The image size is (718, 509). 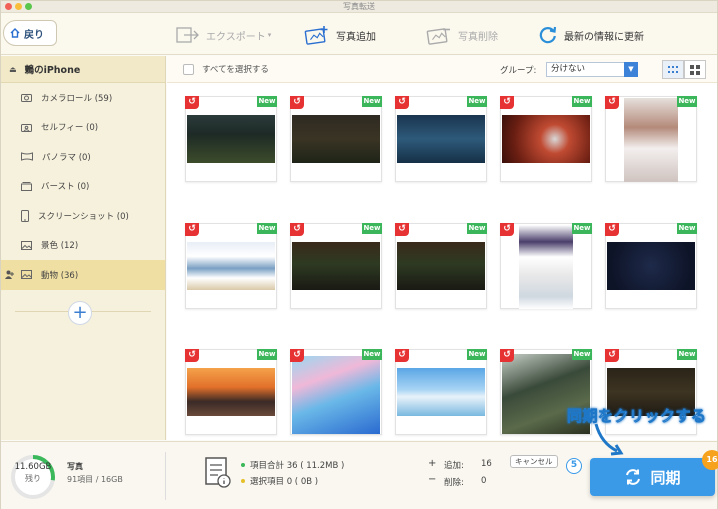 I want to click on cancel-button: キャンセル, so click(x=534, y=461).